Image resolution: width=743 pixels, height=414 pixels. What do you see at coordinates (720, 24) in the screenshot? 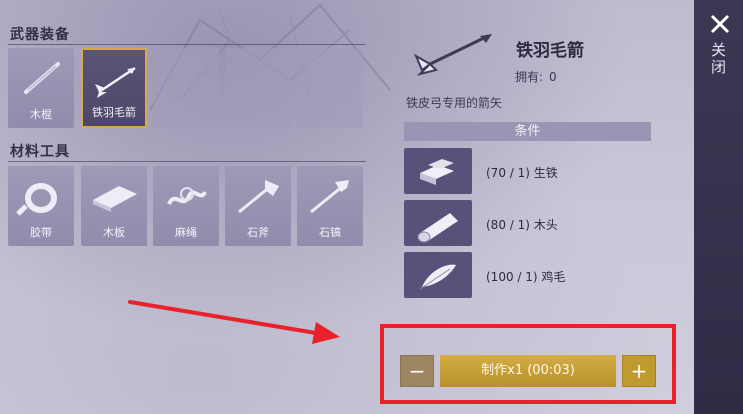
I see `close-icon` at bounding box center [720, 24].